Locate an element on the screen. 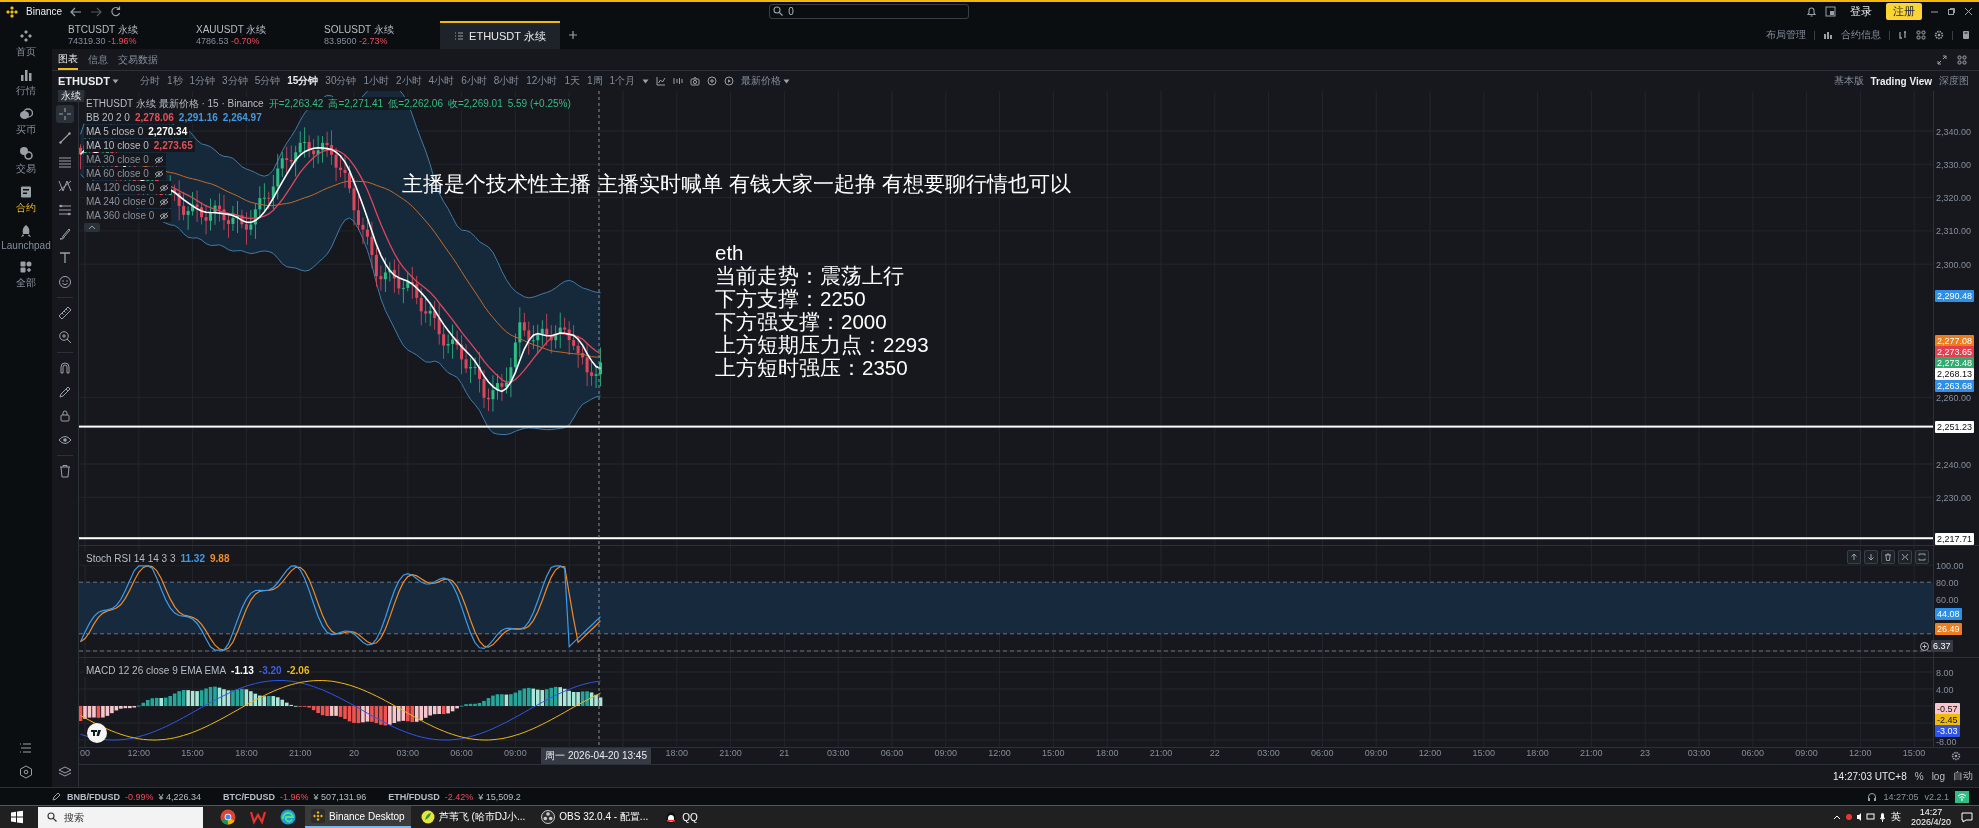 This screenshot has width=1979, height=828. interval-option: 3分钟 is located at coordinates (235, 81).